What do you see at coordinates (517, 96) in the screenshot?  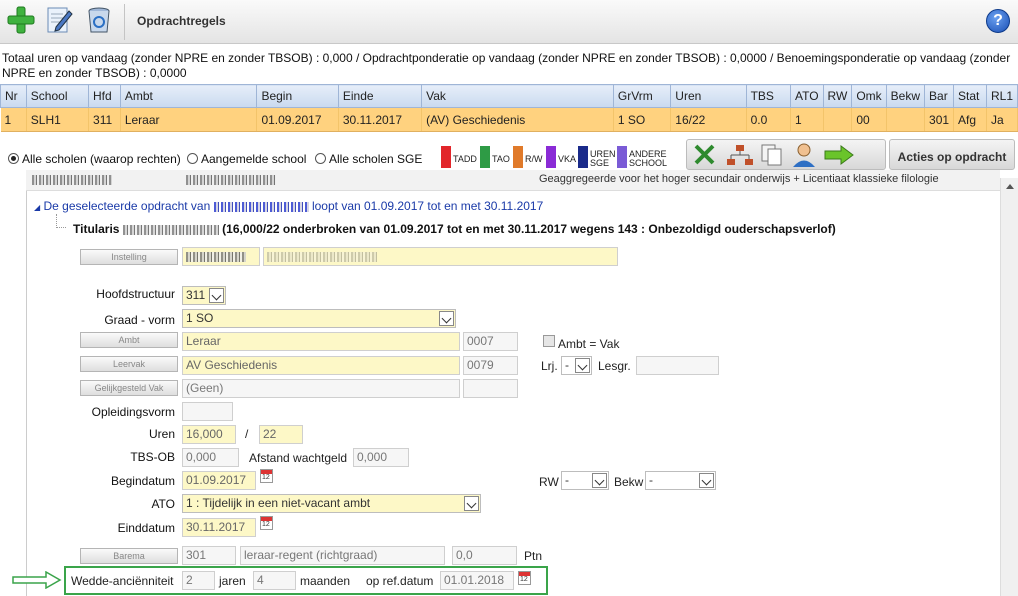 I see `column-header: Vak` at bounding box center [517, 96].